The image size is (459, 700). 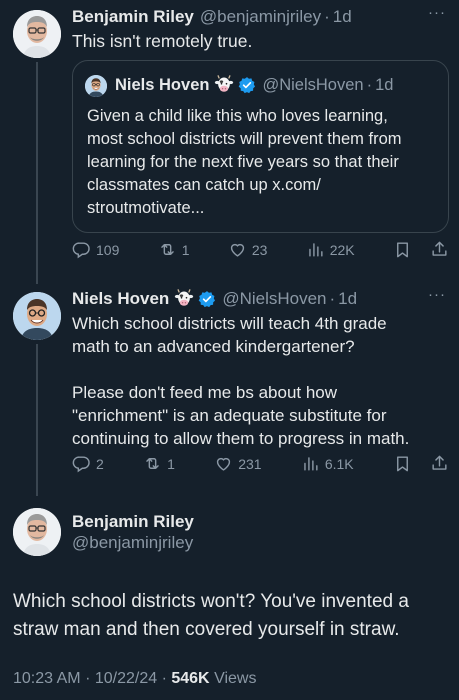 I want to click on tweet1-header: Benjamin Riley @benjaminjriley · 1d, so click(x=212, y=17).